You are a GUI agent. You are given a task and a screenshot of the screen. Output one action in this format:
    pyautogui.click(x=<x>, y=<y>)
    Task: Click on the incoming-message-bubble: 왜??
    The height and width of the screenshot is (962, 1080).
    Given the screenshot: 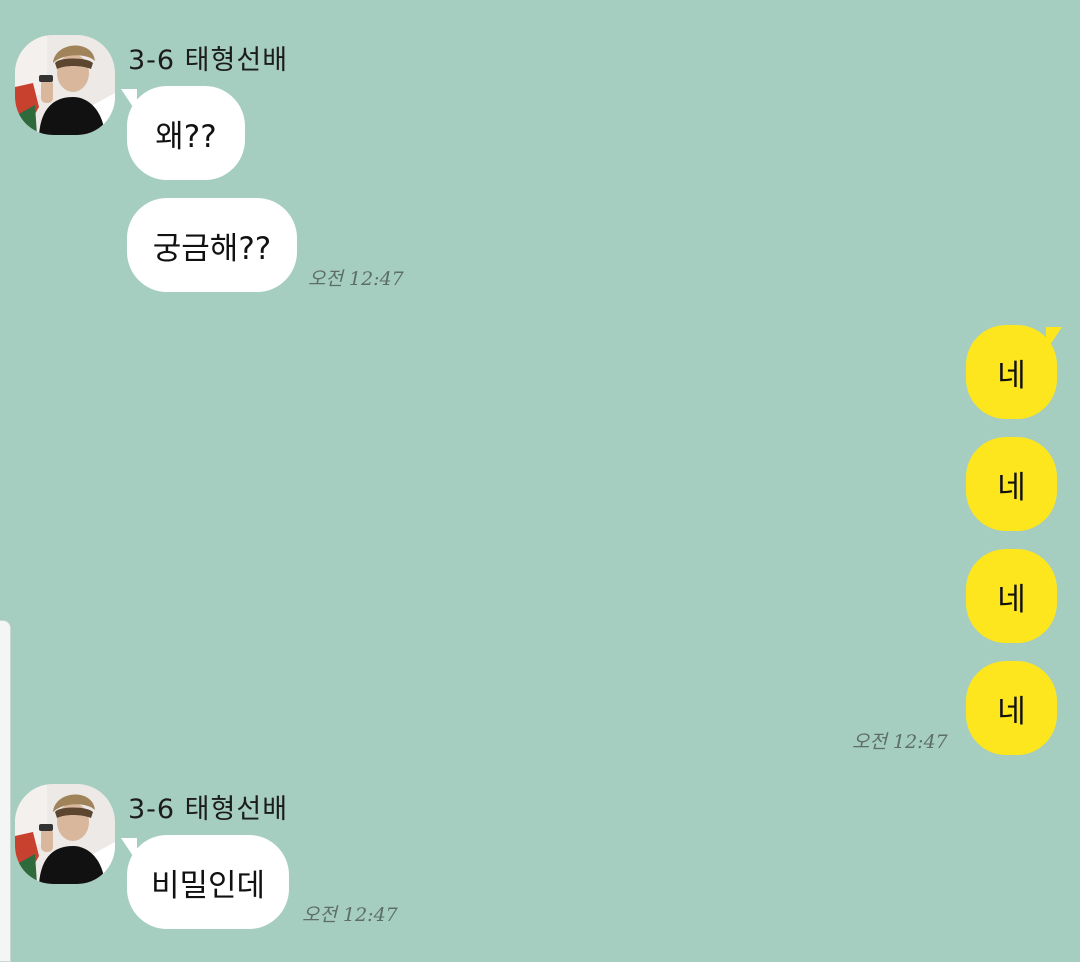 What is the action you would take?
    pyautogui.click(x=186, y=133)
    